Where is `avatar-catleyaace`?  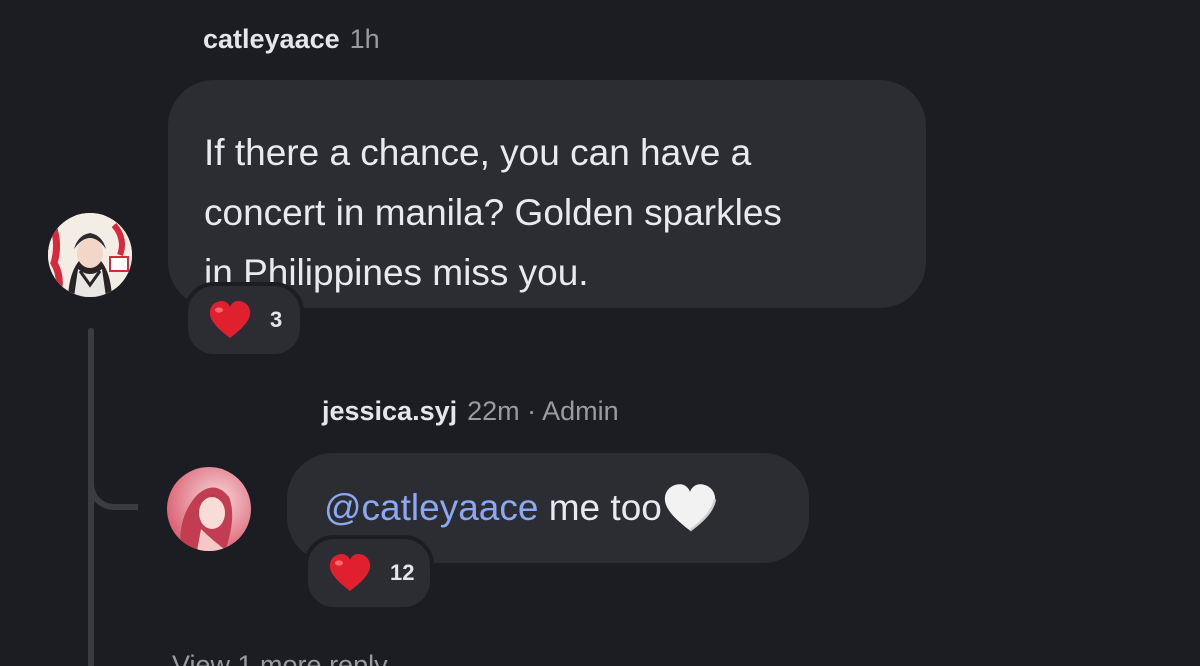 avatar-catleyaace is located at coordinates (90, 255).